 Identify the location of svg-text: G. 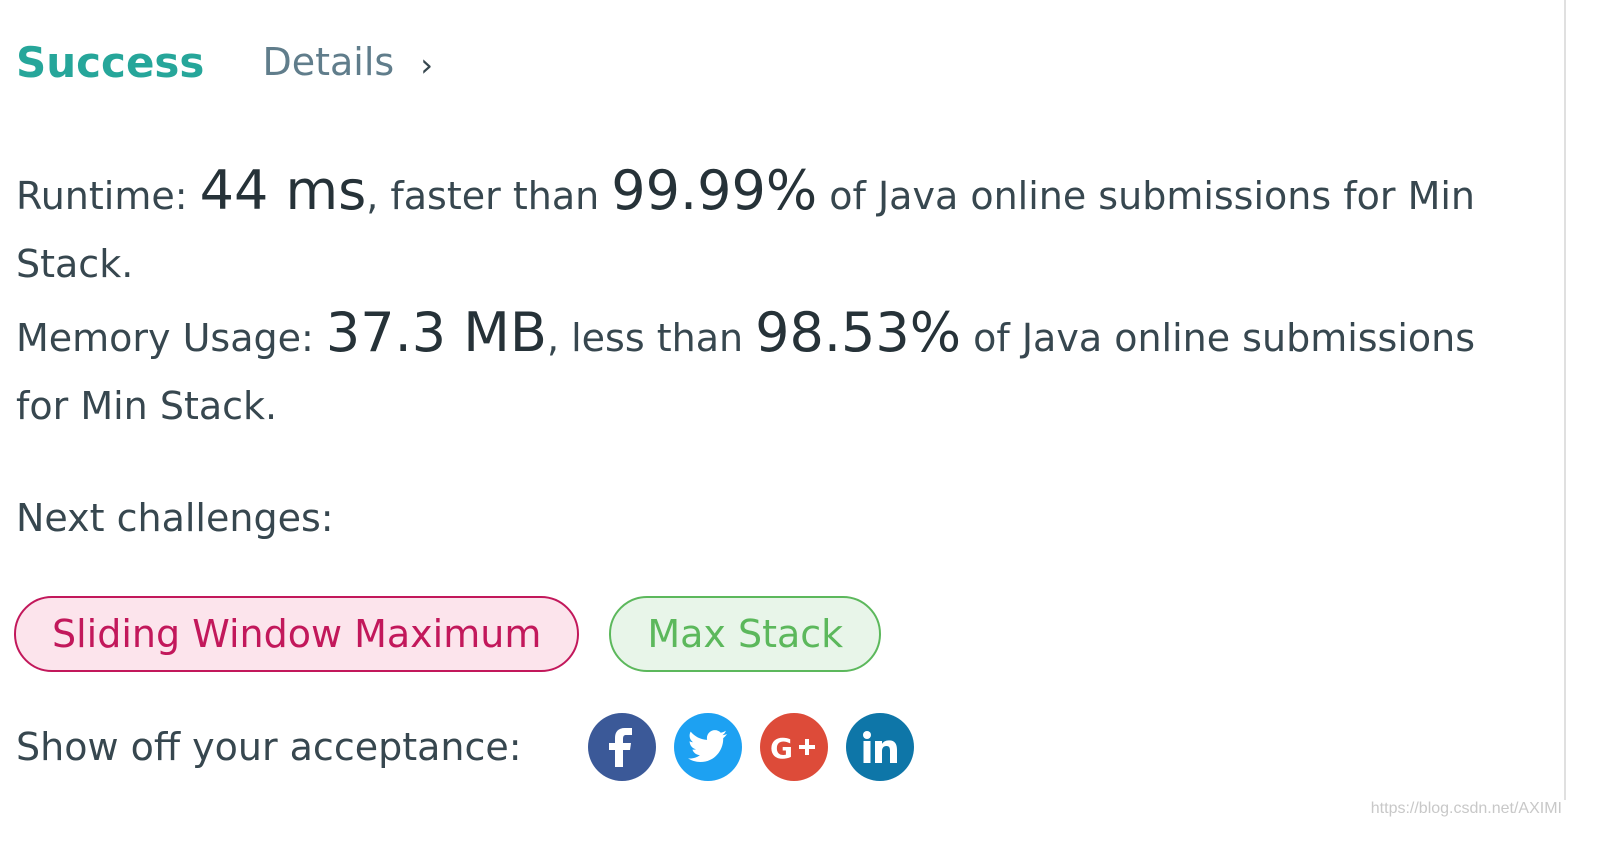
(781, 747).